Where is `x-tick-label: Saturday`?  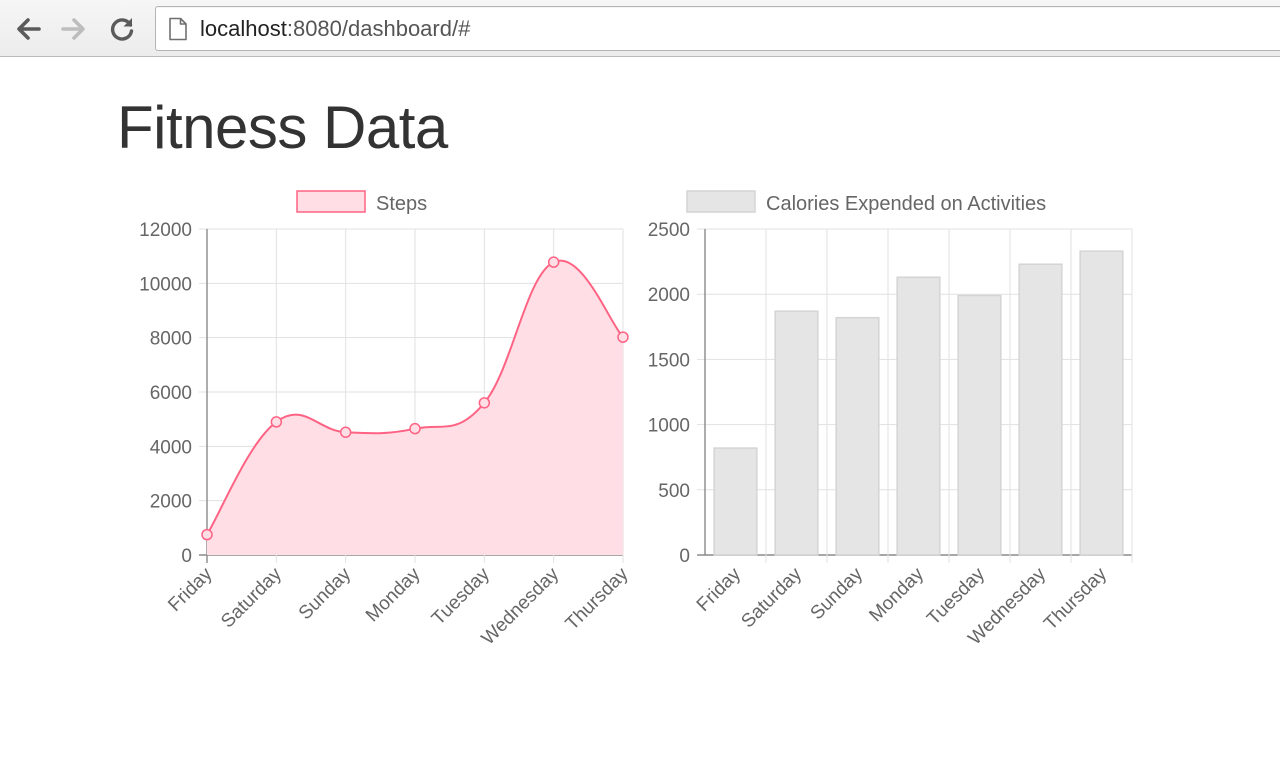
x-tick-label: Saturday is located at coordinates (771, 597).